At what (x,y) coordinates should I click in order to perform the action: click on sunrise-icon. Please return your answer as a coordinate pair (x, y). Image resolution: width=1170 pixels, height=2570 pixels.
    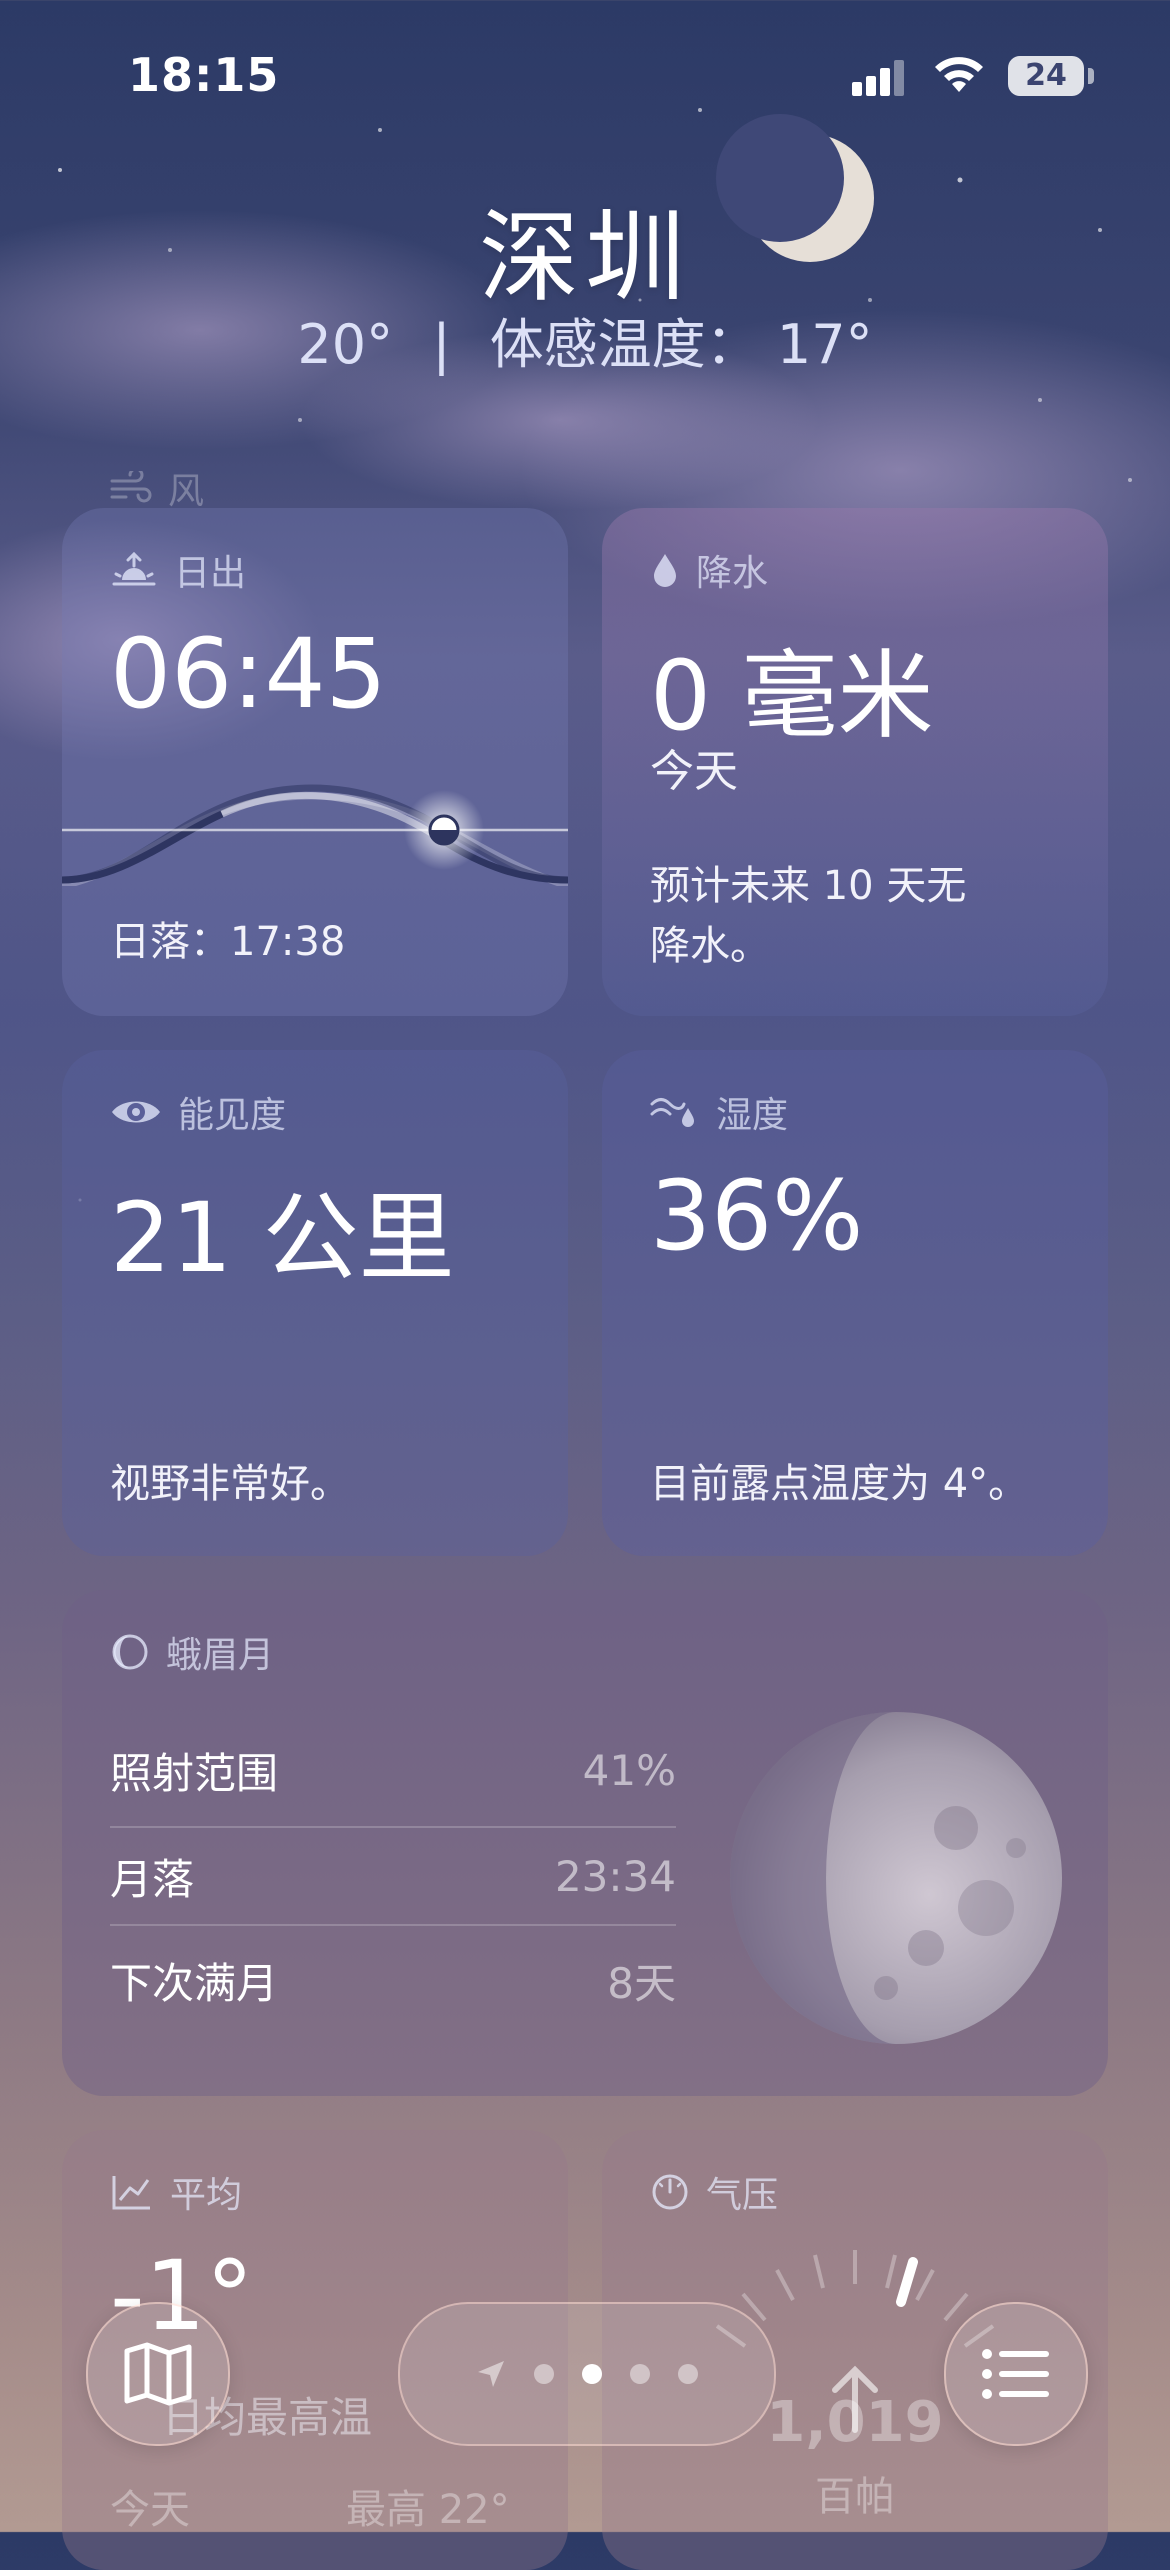
    Looking at the image, I should click on (134, 568).